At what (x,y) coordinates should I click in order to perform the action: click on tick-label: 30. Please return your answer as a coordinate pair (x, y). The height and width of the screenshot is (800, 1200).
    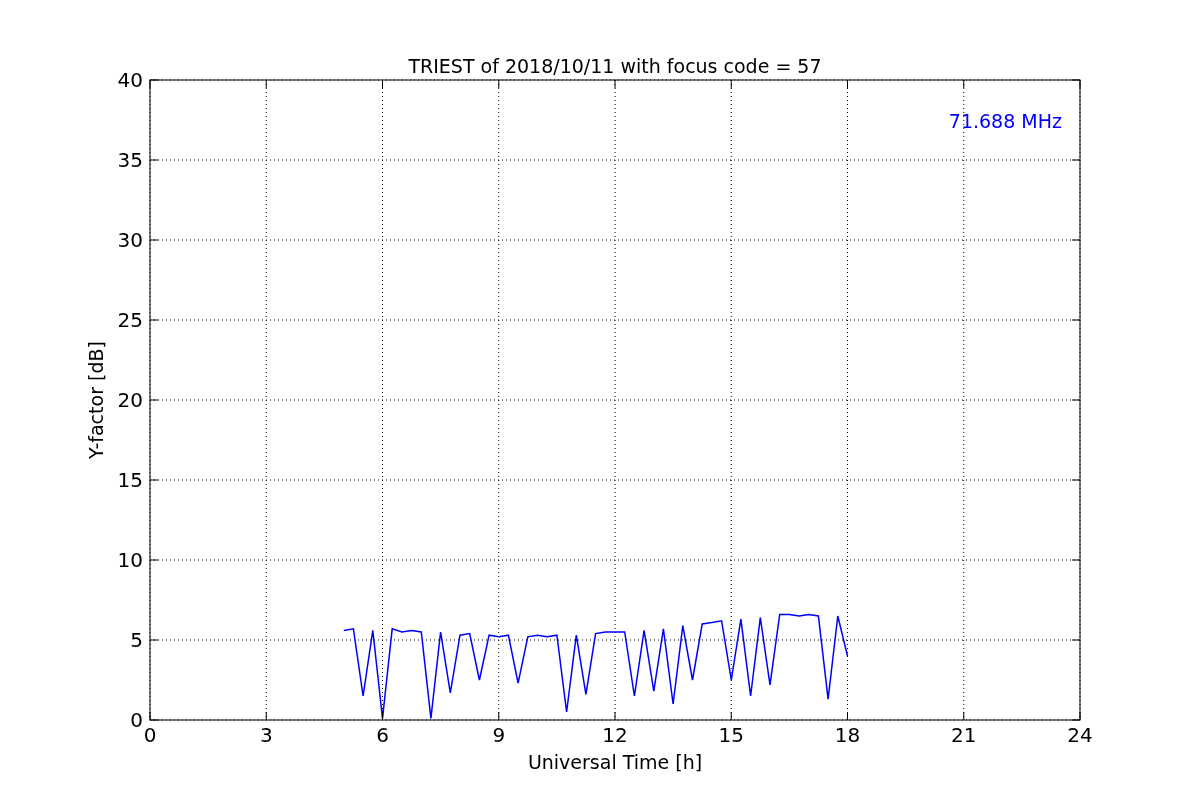
    Looking at the image, I should click on (130, 240).